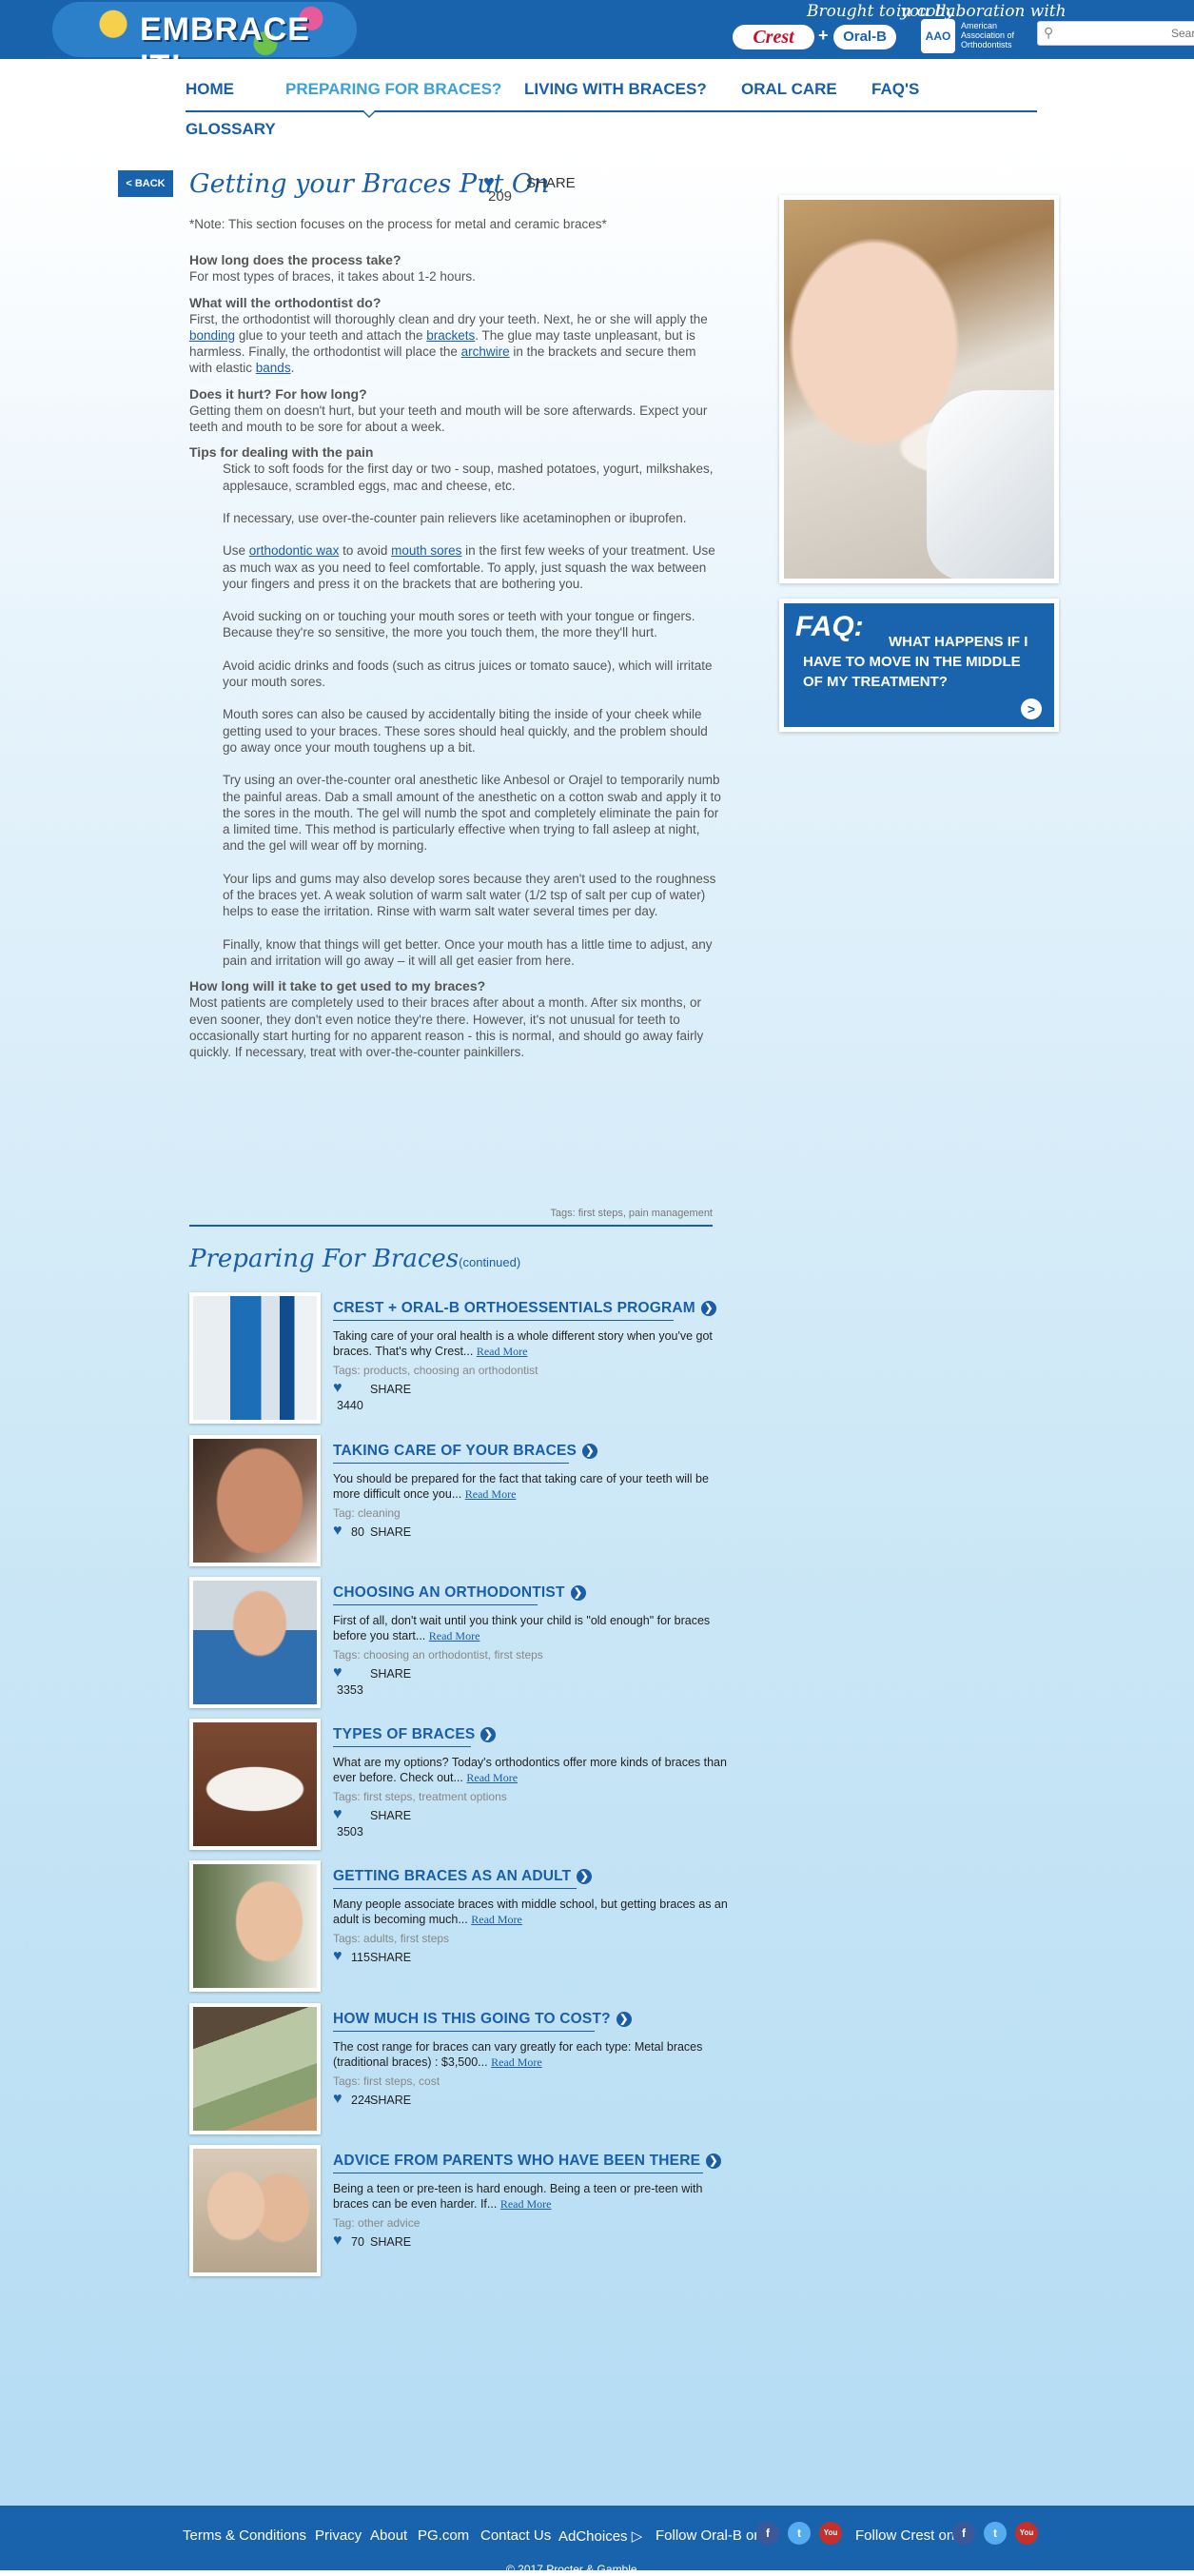  Describe the element at coordinates (210, 89) in the screenshot. I see `nav-home: HOME` at that location.